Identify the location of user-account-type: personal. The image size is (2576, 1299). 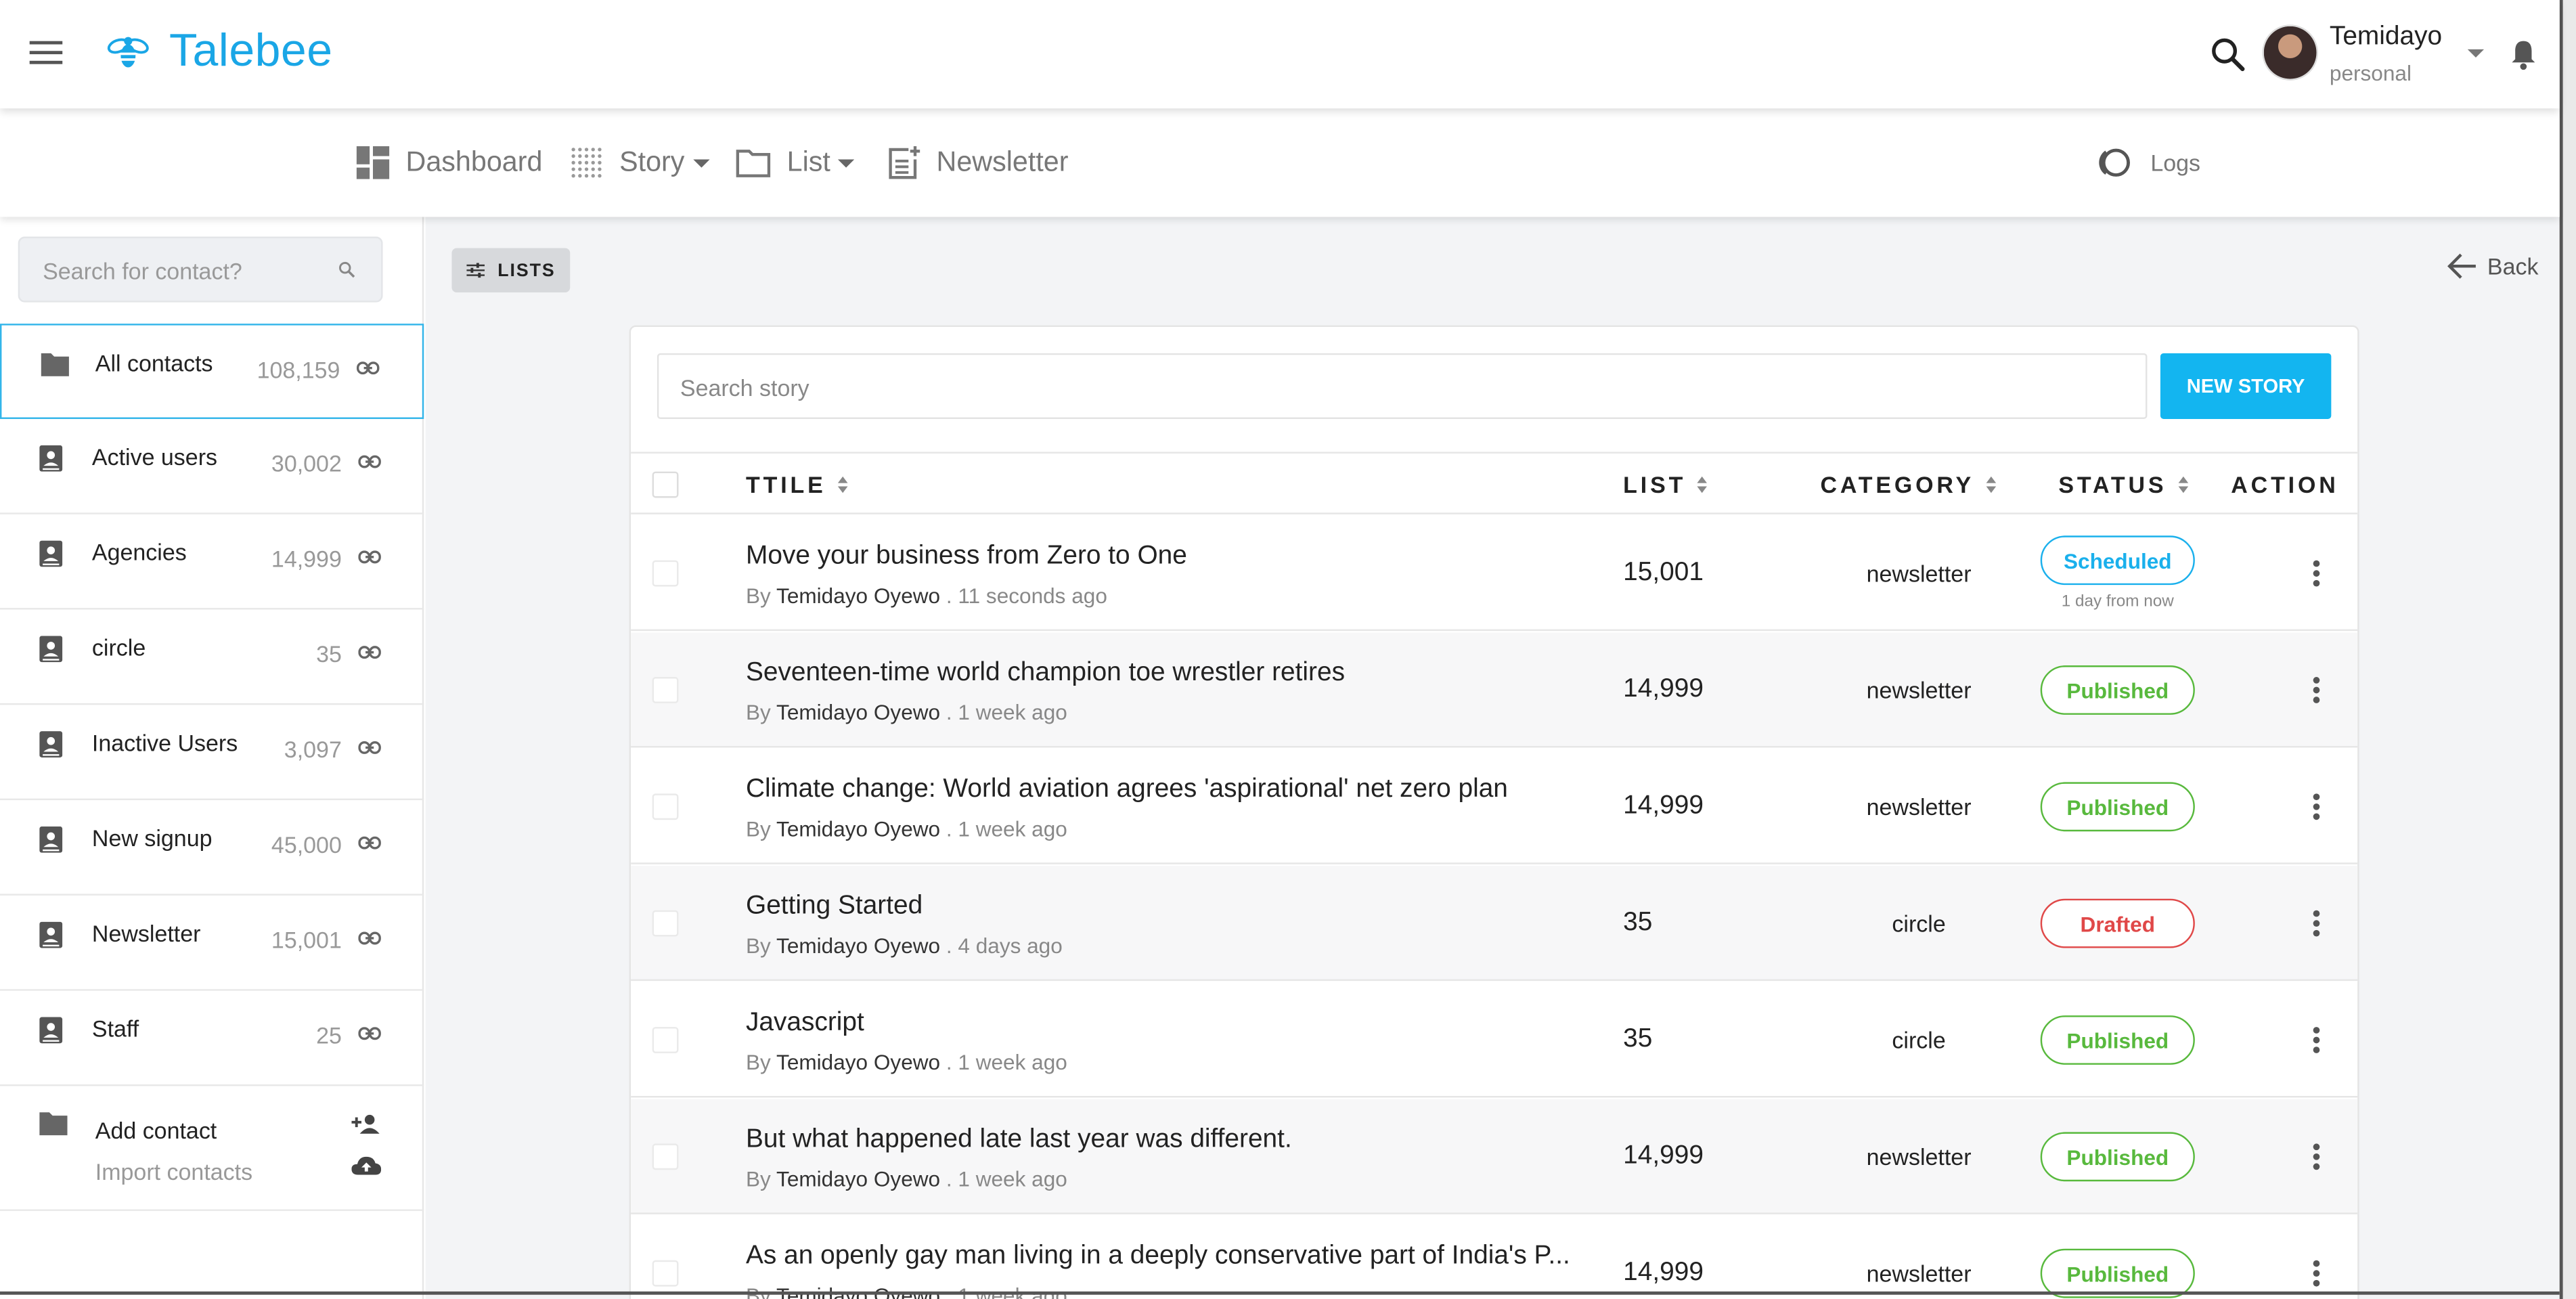
(2370, 73).